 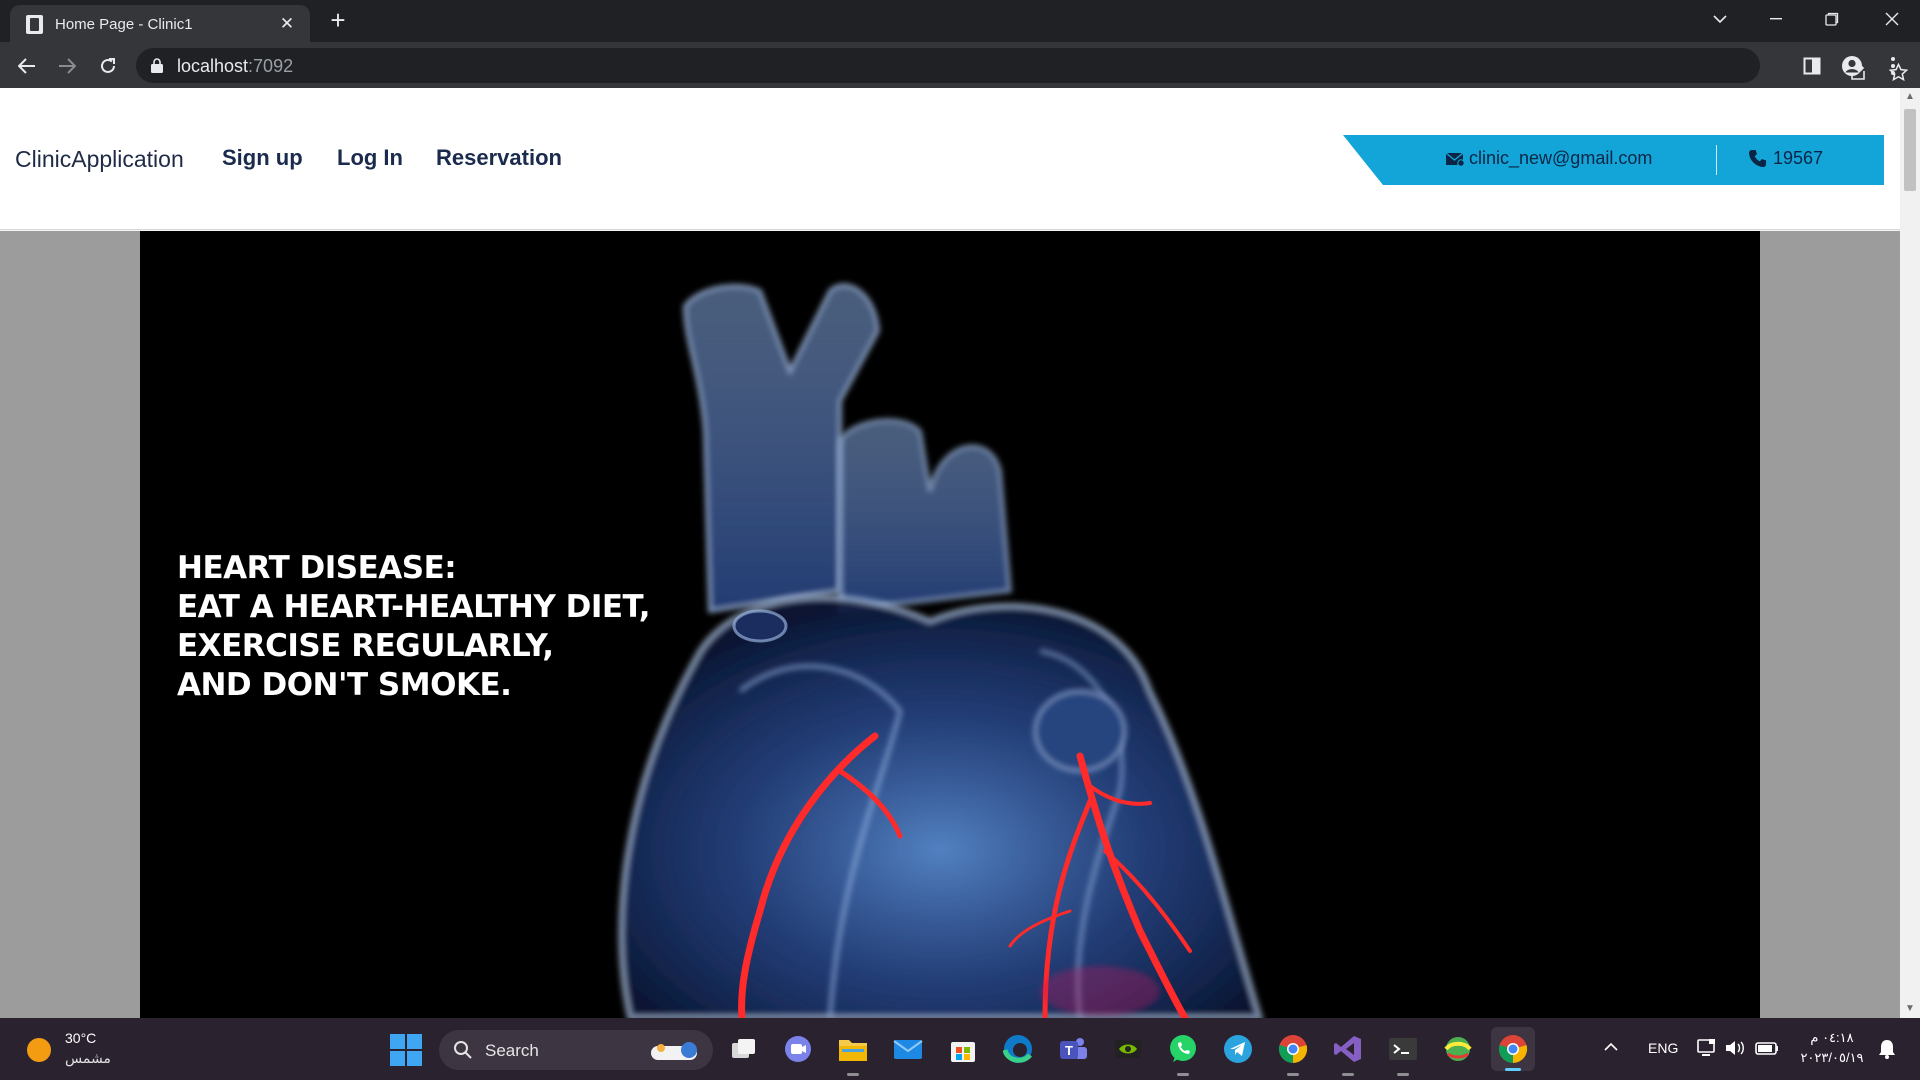 What do you see at coordinates (963, 1049) in the screenshot?
I see `microsoft-store-icon` at bounding box center [963, 1049].